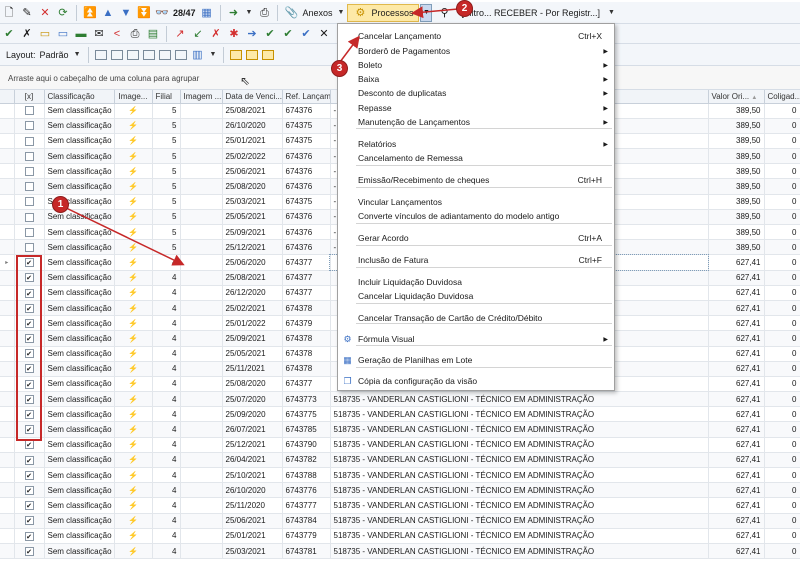  What do you see at coordinates (166, 97) in the screenshot?
I see `column-header-filial: Filial` at bounding box center [166, 97].